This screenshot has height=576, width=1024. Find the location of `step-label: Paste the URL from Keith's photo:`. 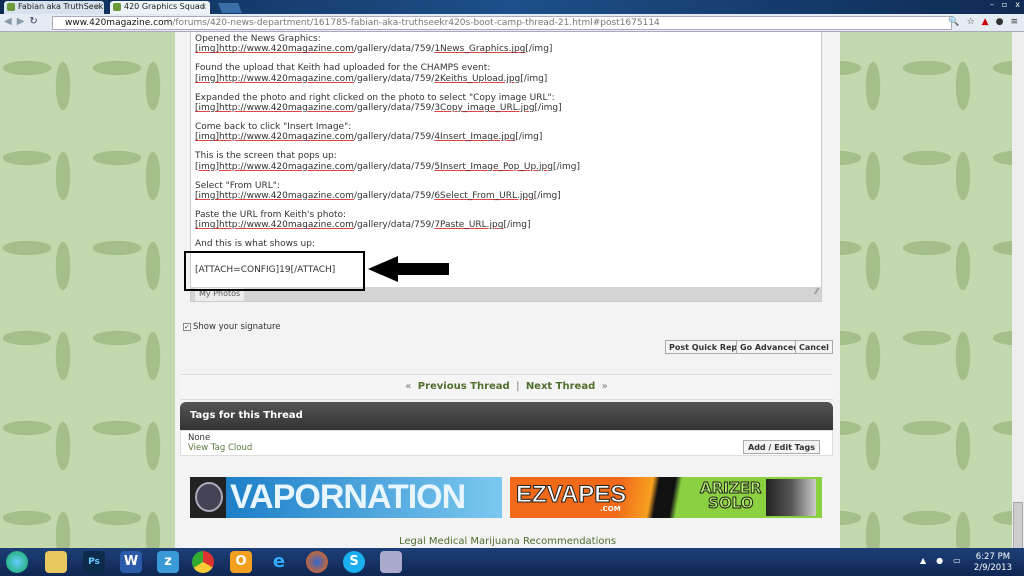

step-label: Paste the URL from Keith's photo: is located at coordinates (271, 214).